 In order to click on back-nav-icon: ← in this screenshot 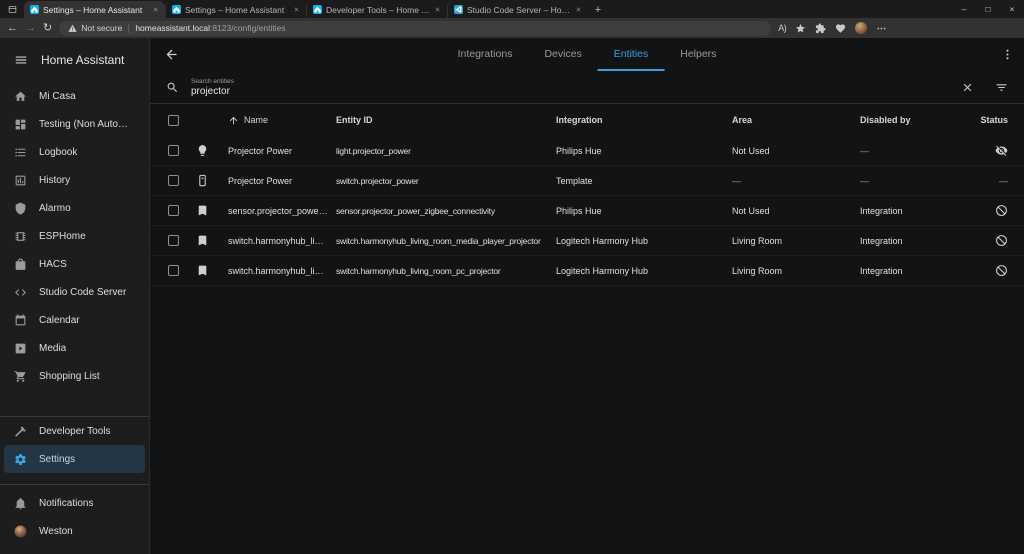, I will do `click(12, 28)`.